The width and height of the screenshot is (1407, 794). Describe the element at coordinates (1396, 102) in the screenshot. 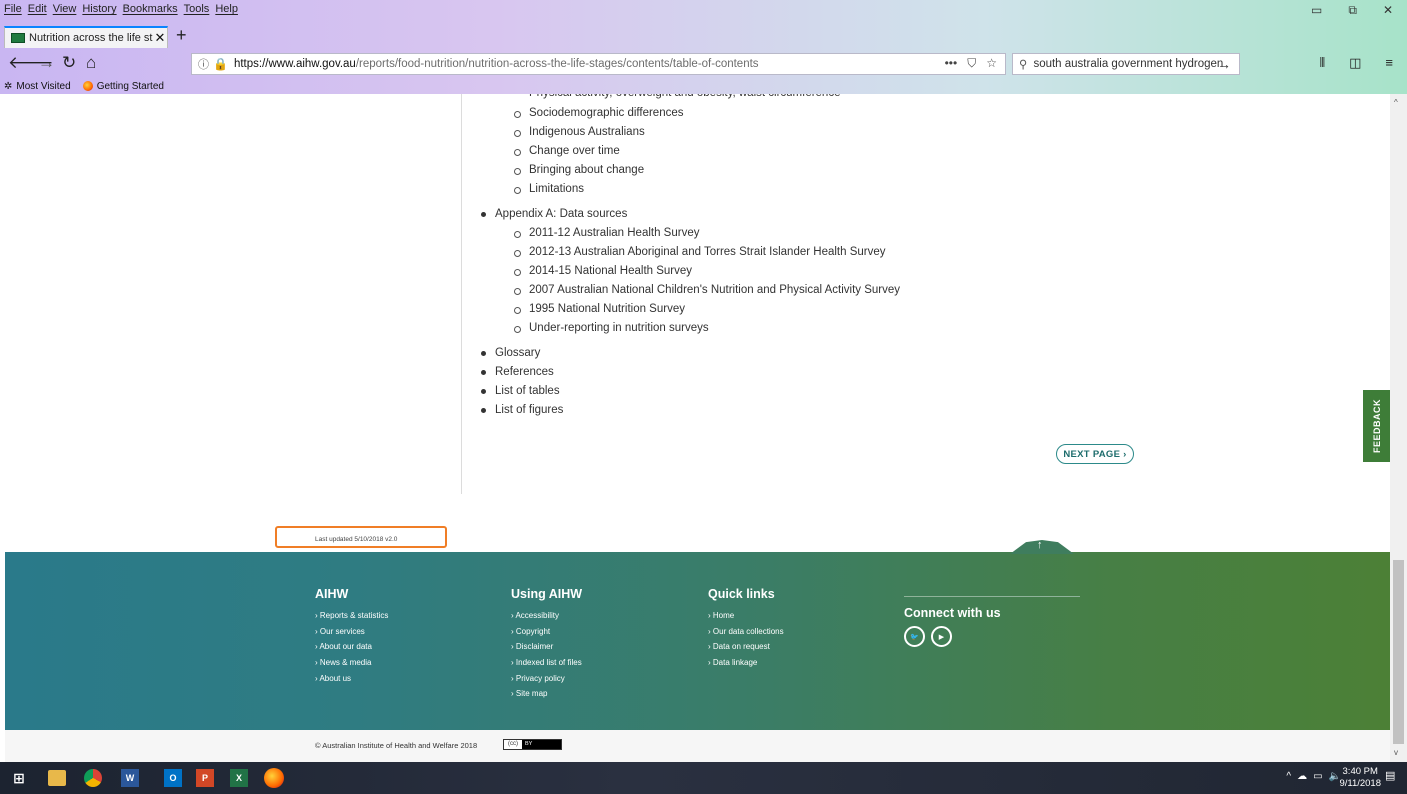

I see `scroll-up-icon: ^` at that location.